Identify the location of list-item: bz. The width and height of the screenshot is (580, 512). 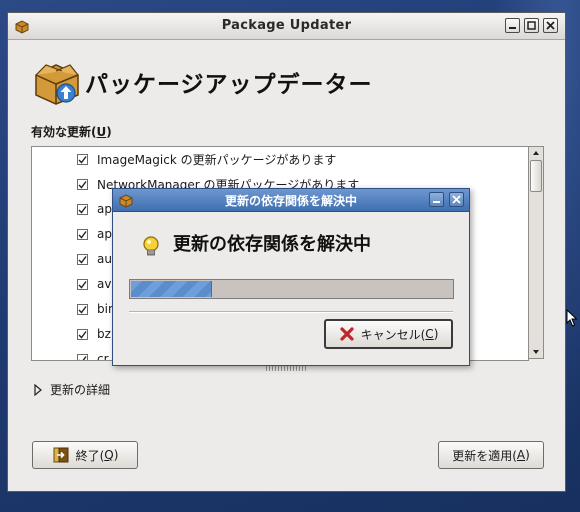
(94, 334).